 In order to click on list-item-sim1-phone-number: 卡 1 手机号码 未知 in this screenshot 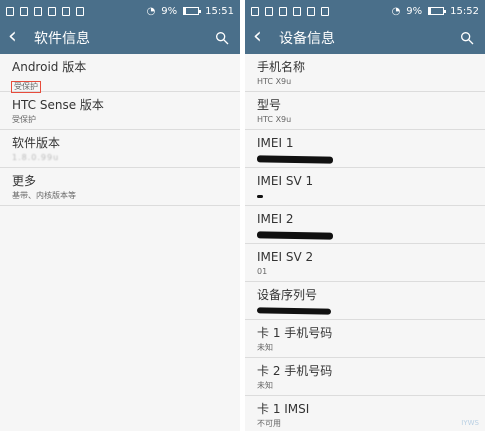, I will do `click(365, 339)`.